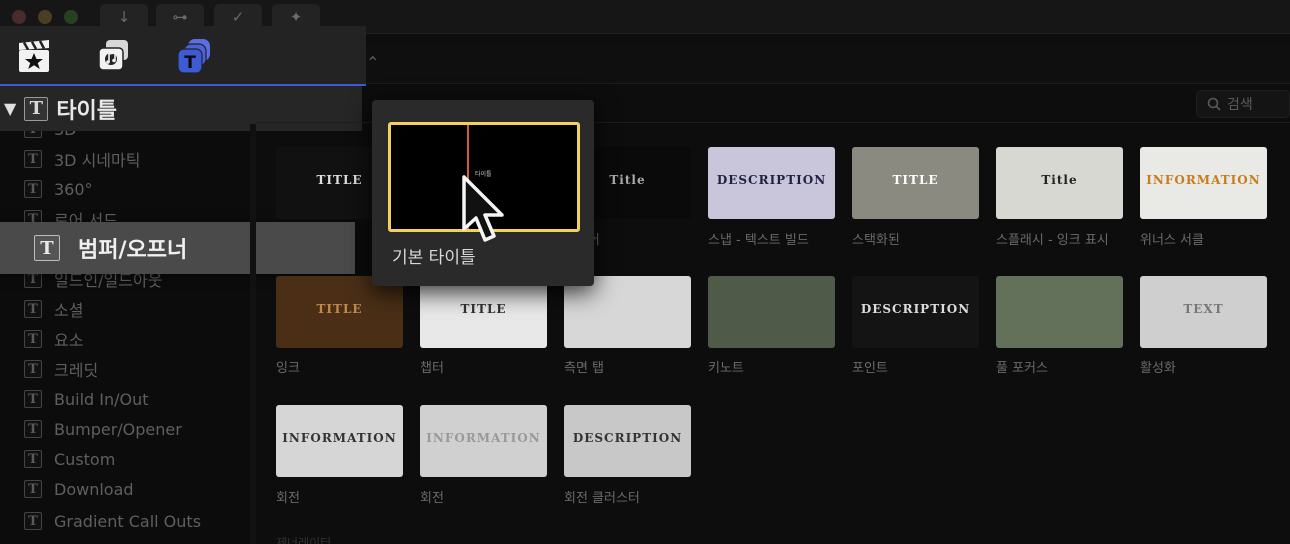 The height and width of the screenshot is (544, 1290). I want to click on title-thumbnail-label: 스택화된, so click(876, 238).